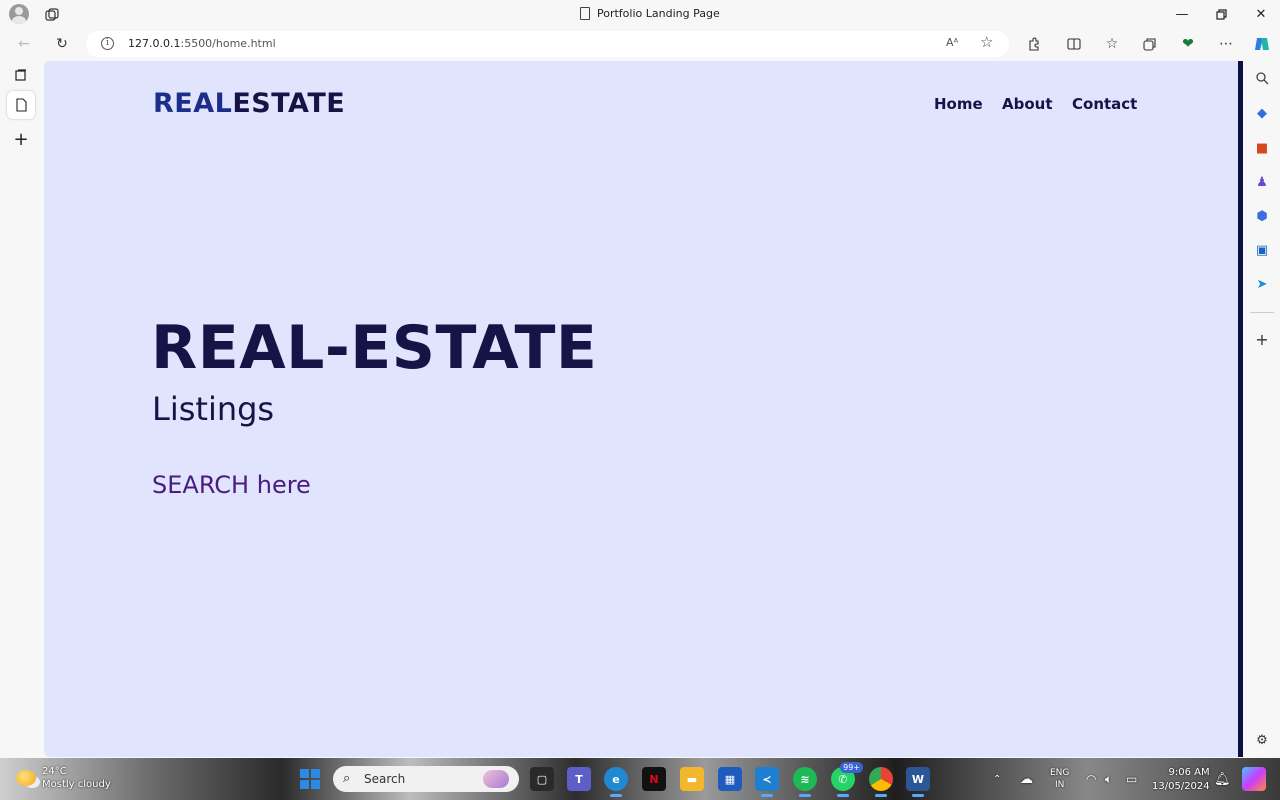 The image size is (1280, 800). I want to click on microsoft-store-icon: ▦, so click(730, 779).